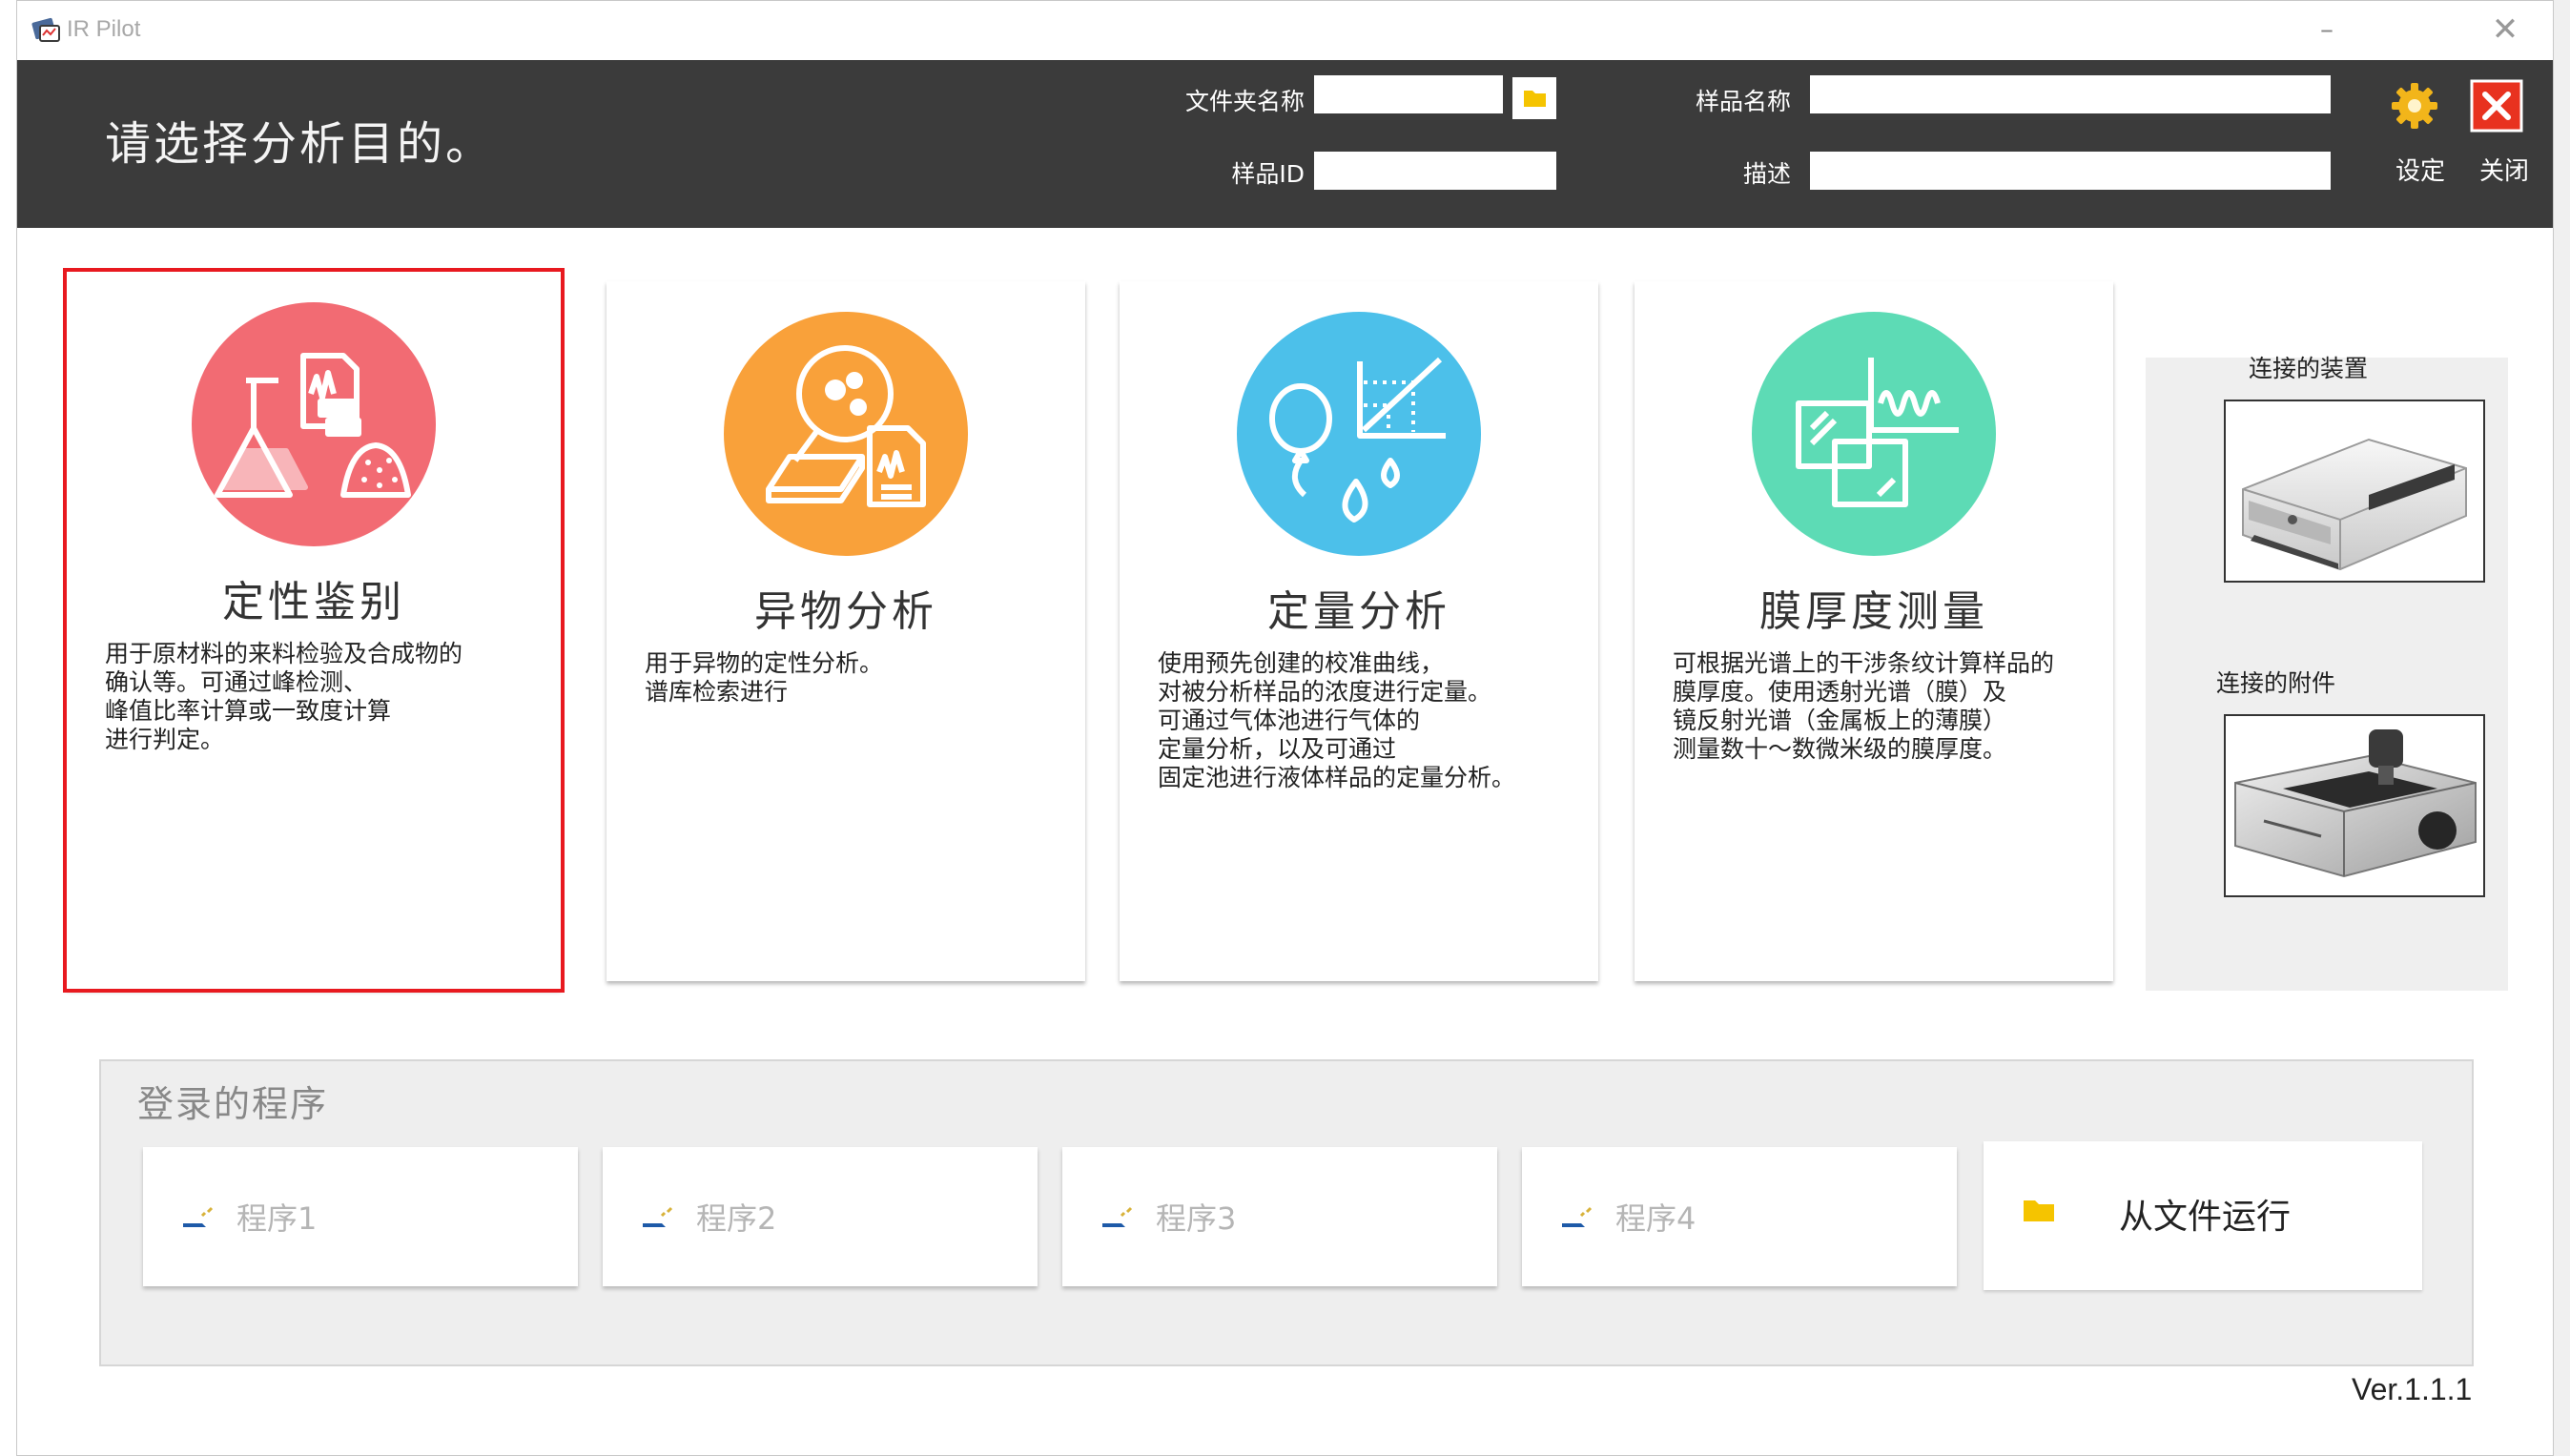 The image size is (2570, 1456). I want to click on close-icon, so click(2496, 105).